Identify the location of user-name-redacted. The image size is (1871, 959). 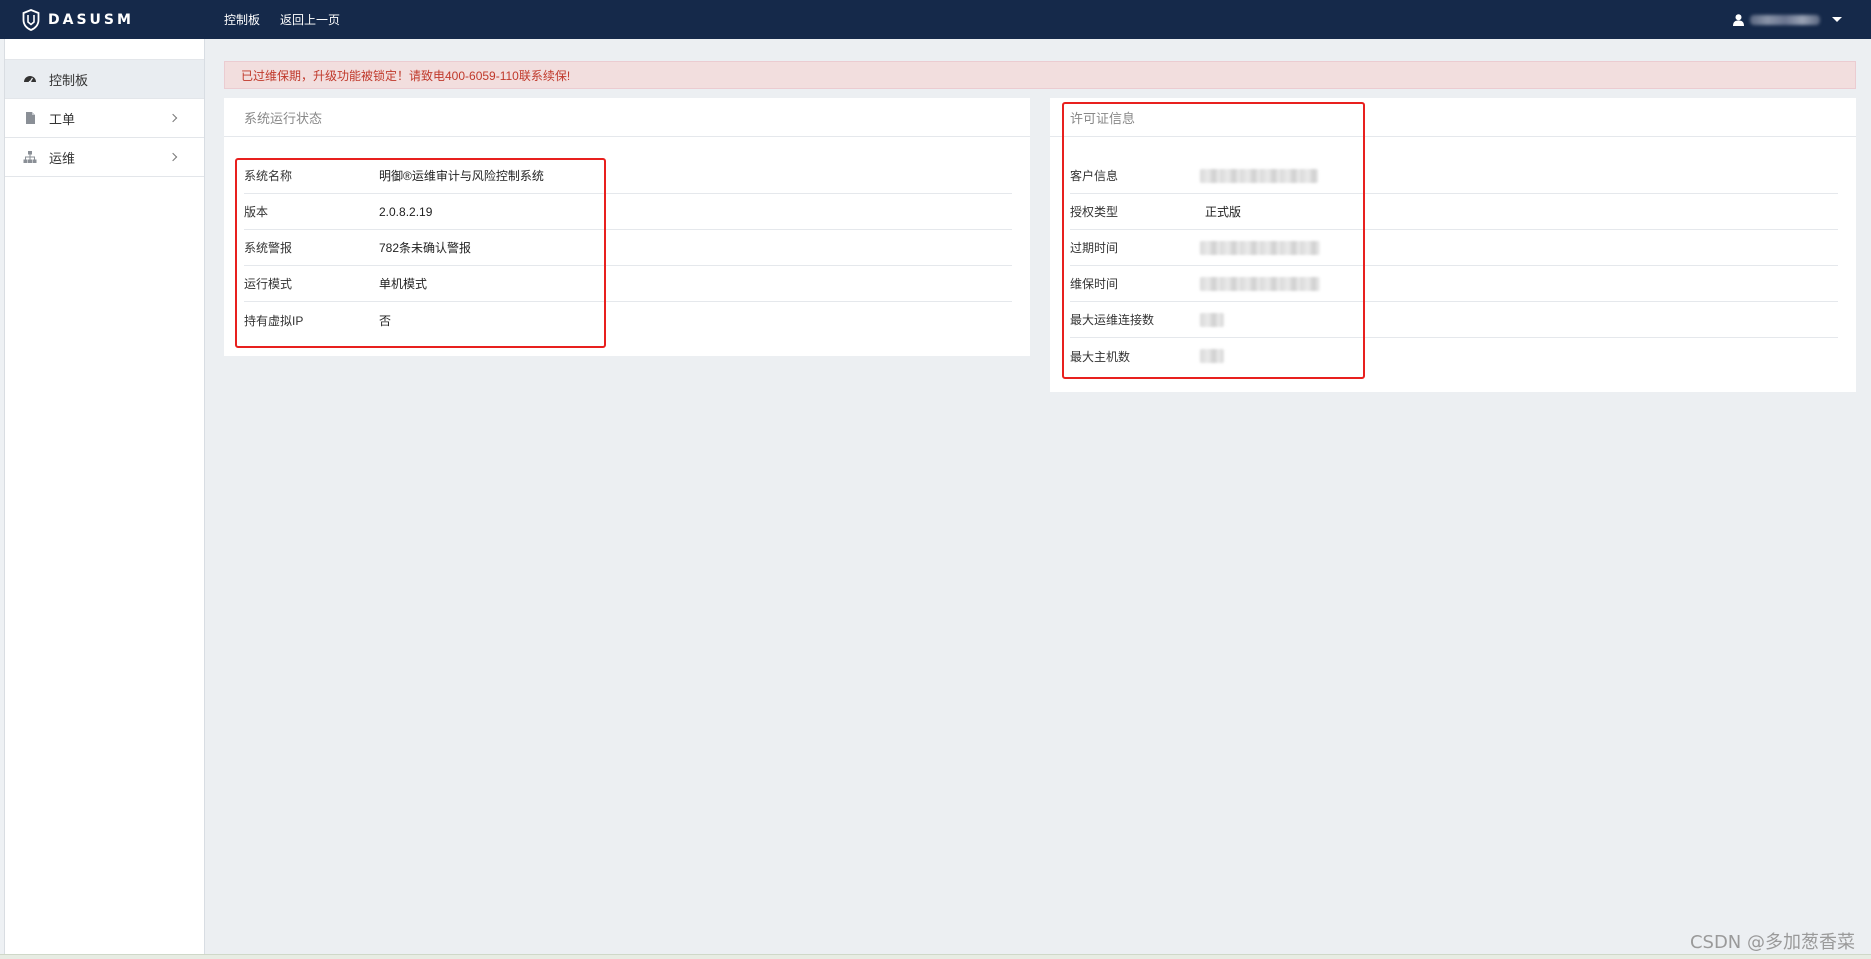
(1785, 19).